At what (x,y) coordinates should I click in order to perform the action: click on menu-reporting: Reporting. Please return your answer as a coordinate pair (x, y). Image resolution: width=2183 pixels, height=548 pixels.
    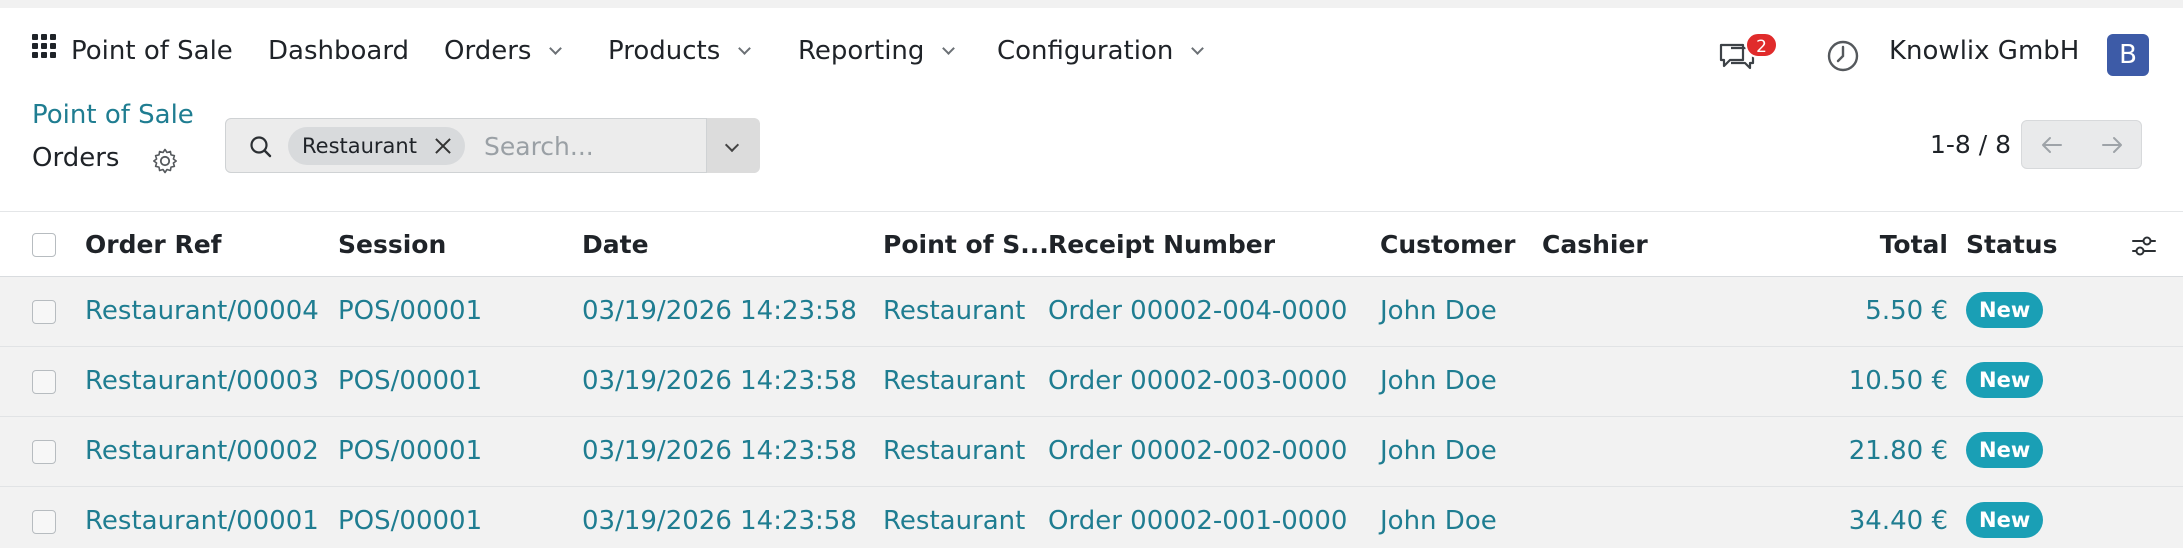
    Looking at the image, I should click on (877, 51).